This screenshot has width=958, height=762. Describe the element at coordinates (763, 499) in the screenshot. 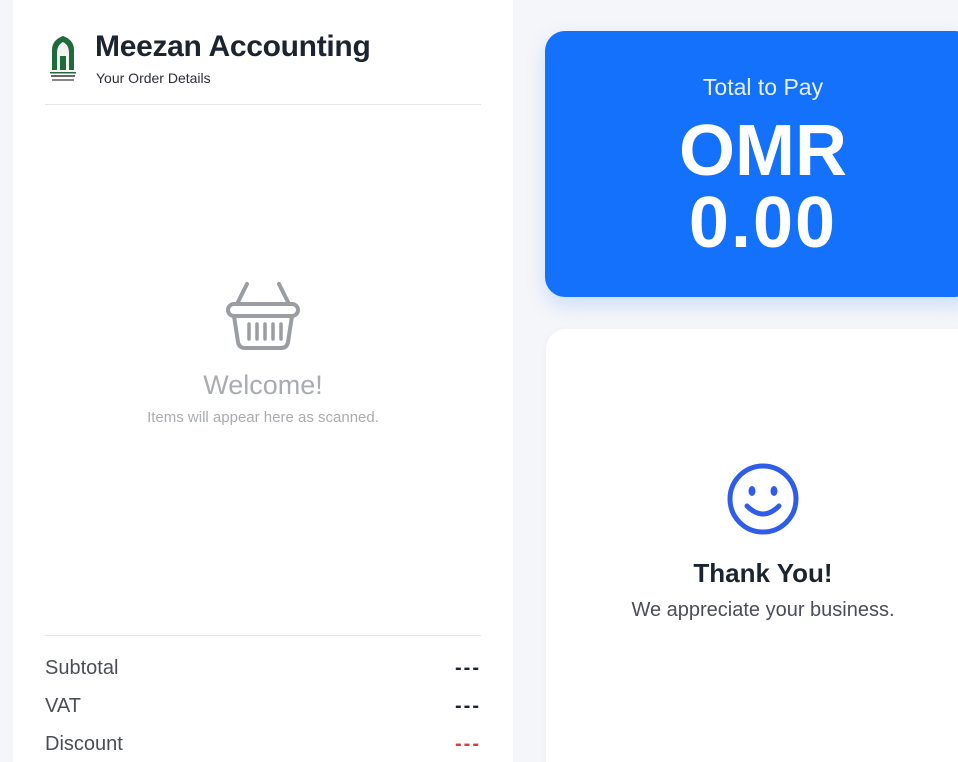

I see `smile-icon` at that location.